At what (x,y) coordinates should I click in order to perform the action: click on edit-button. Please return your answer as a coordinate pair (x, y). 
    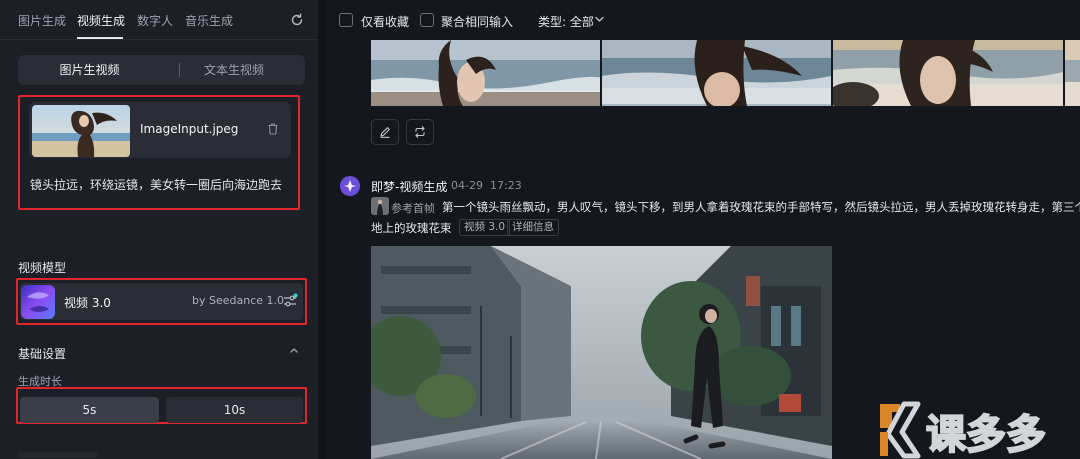
    Looking at the image, I should click on (385, 132).